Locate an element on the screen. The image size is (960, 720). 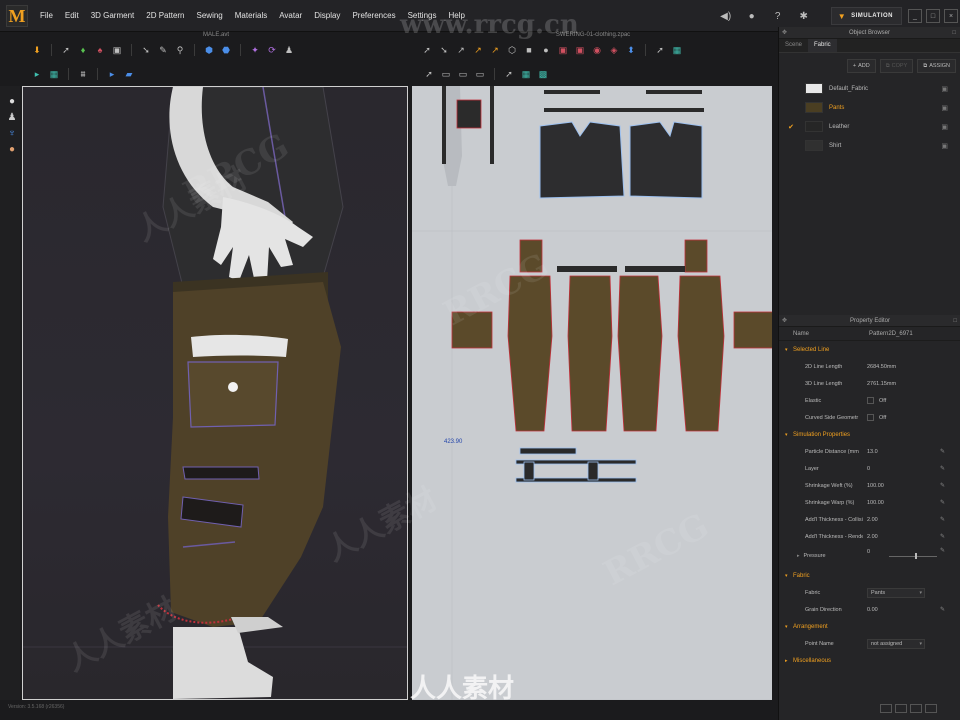
texture-2d-icon: ▦ is located at coordinates (526, 74).